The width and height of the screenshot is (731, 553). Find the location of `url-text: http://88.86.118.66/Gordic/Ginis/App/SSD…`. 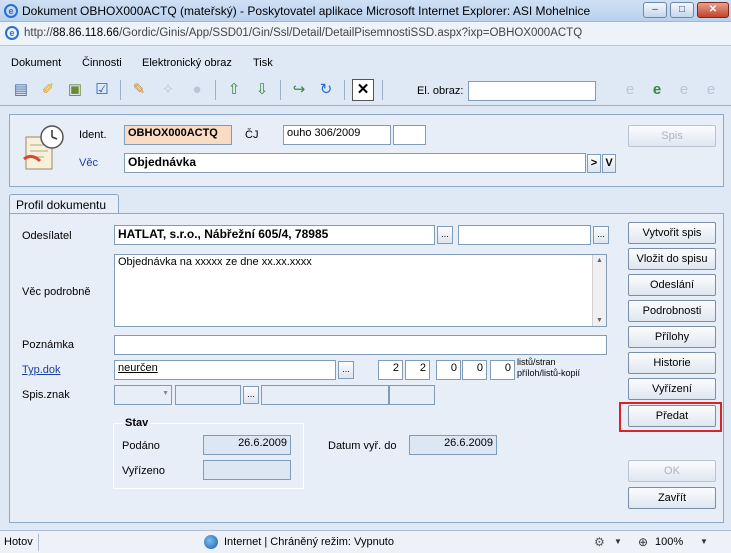

url-text: http://88.86.118.66/Gordic/Ginis/App/SSD… is located at coordinates (303, 33).